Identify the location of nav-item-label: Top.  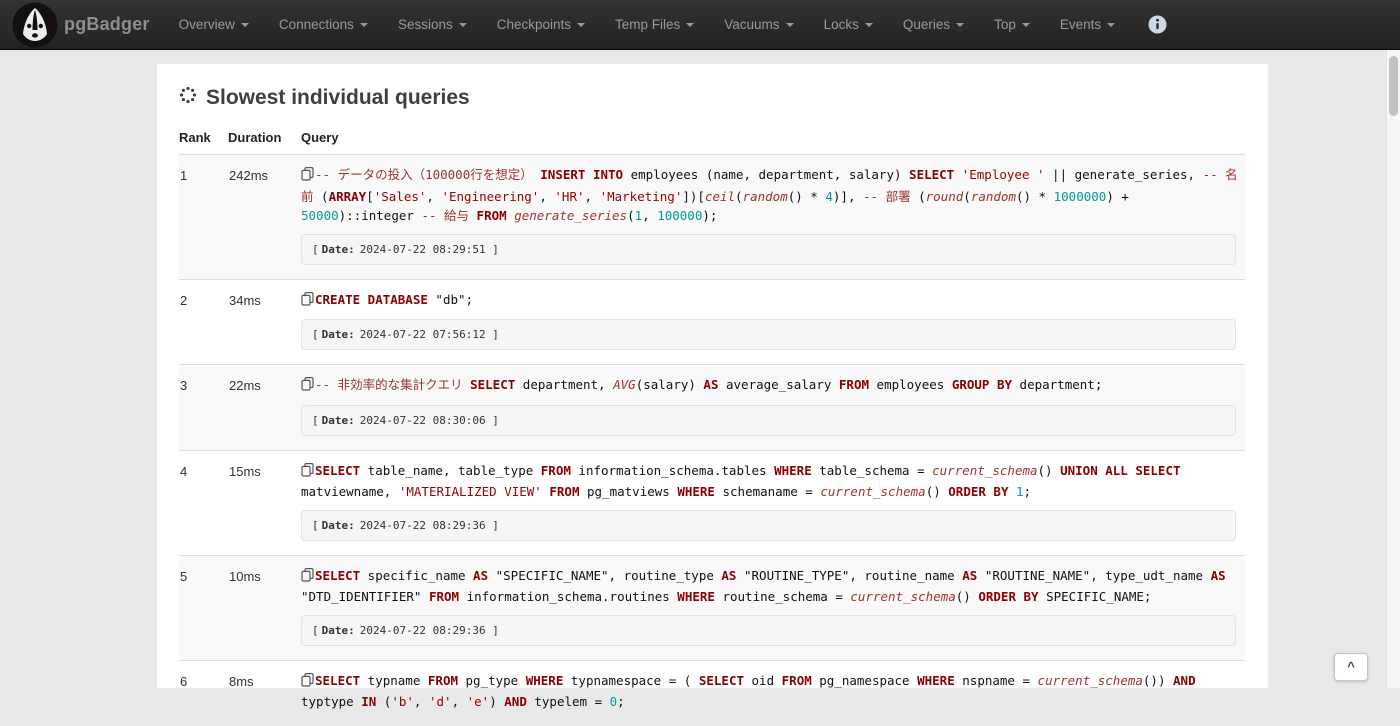
(1005, 24).